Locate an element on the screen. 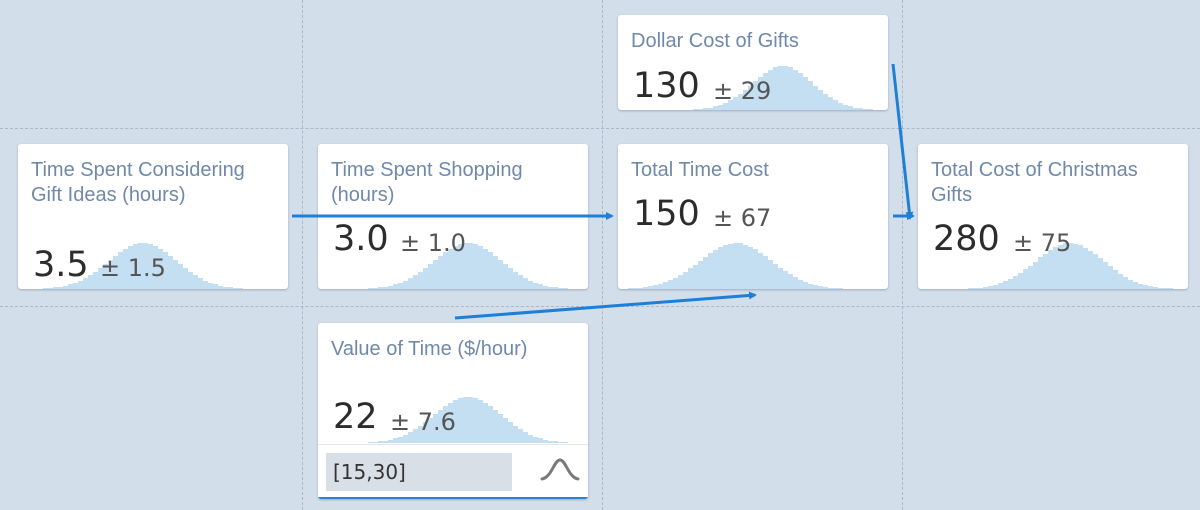  node-value-of-time: Value of Time ($/hour) 22 ± 7.6 is located at coordinates (453, 411).